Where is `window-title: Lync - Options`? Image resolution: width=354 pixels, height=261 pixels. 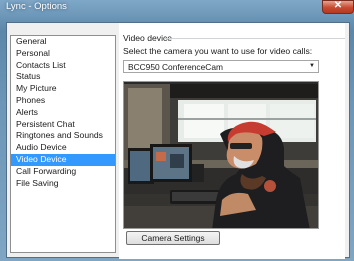
window-title: Lync - Options is located at coordinates (36, 6).